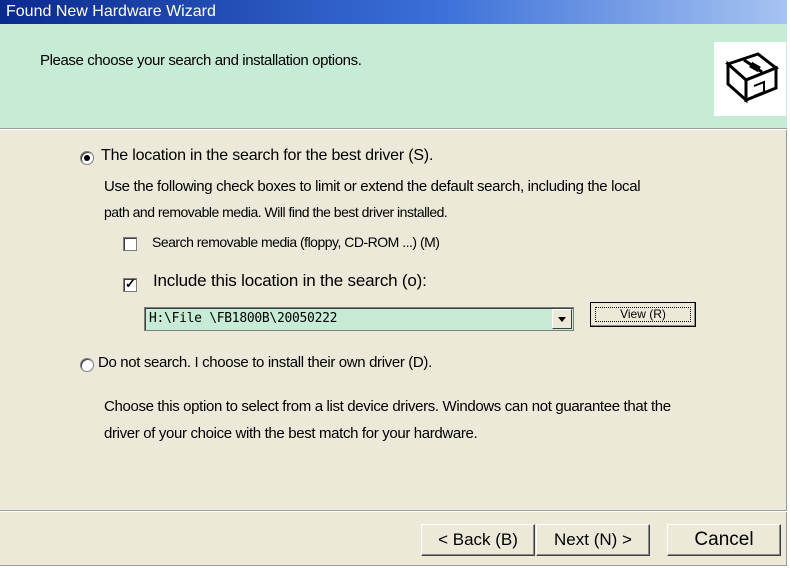 The image size is (790, 568). What do you see at coordinates (359, 319) in the screenshot?
I see `location-combobox: H:\File \FB1800B\20050222` at bounding box center [359, 319].